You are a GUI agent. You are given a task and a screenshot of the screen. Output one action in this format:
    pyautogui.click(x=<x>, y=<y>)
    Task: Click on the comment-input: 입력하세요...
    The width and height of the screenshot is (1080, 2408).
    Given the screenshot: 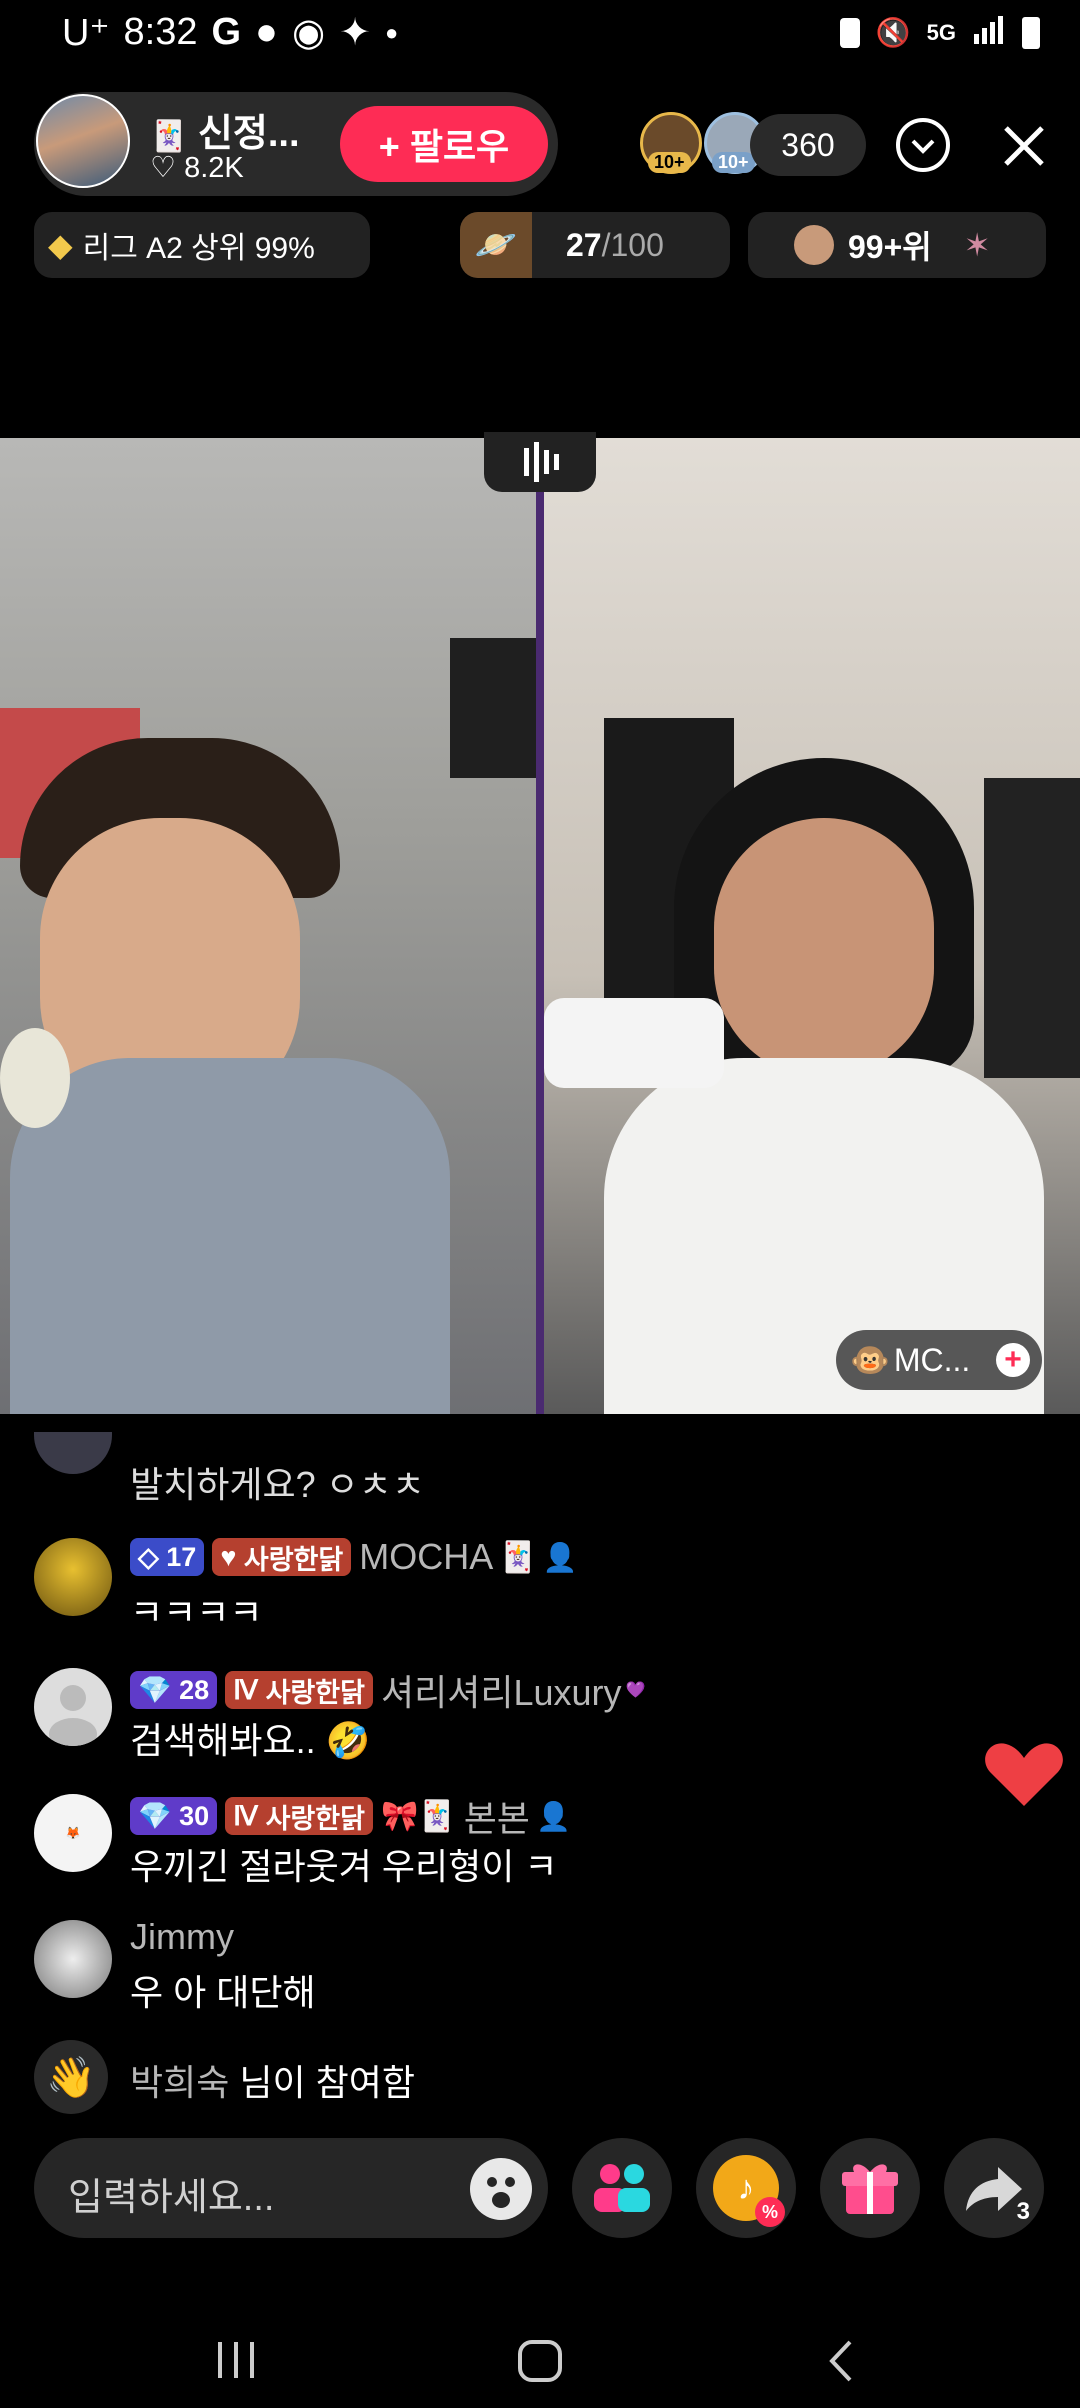 What is the action you would take?
    pyautogui.click(x=291, y=2188)
    